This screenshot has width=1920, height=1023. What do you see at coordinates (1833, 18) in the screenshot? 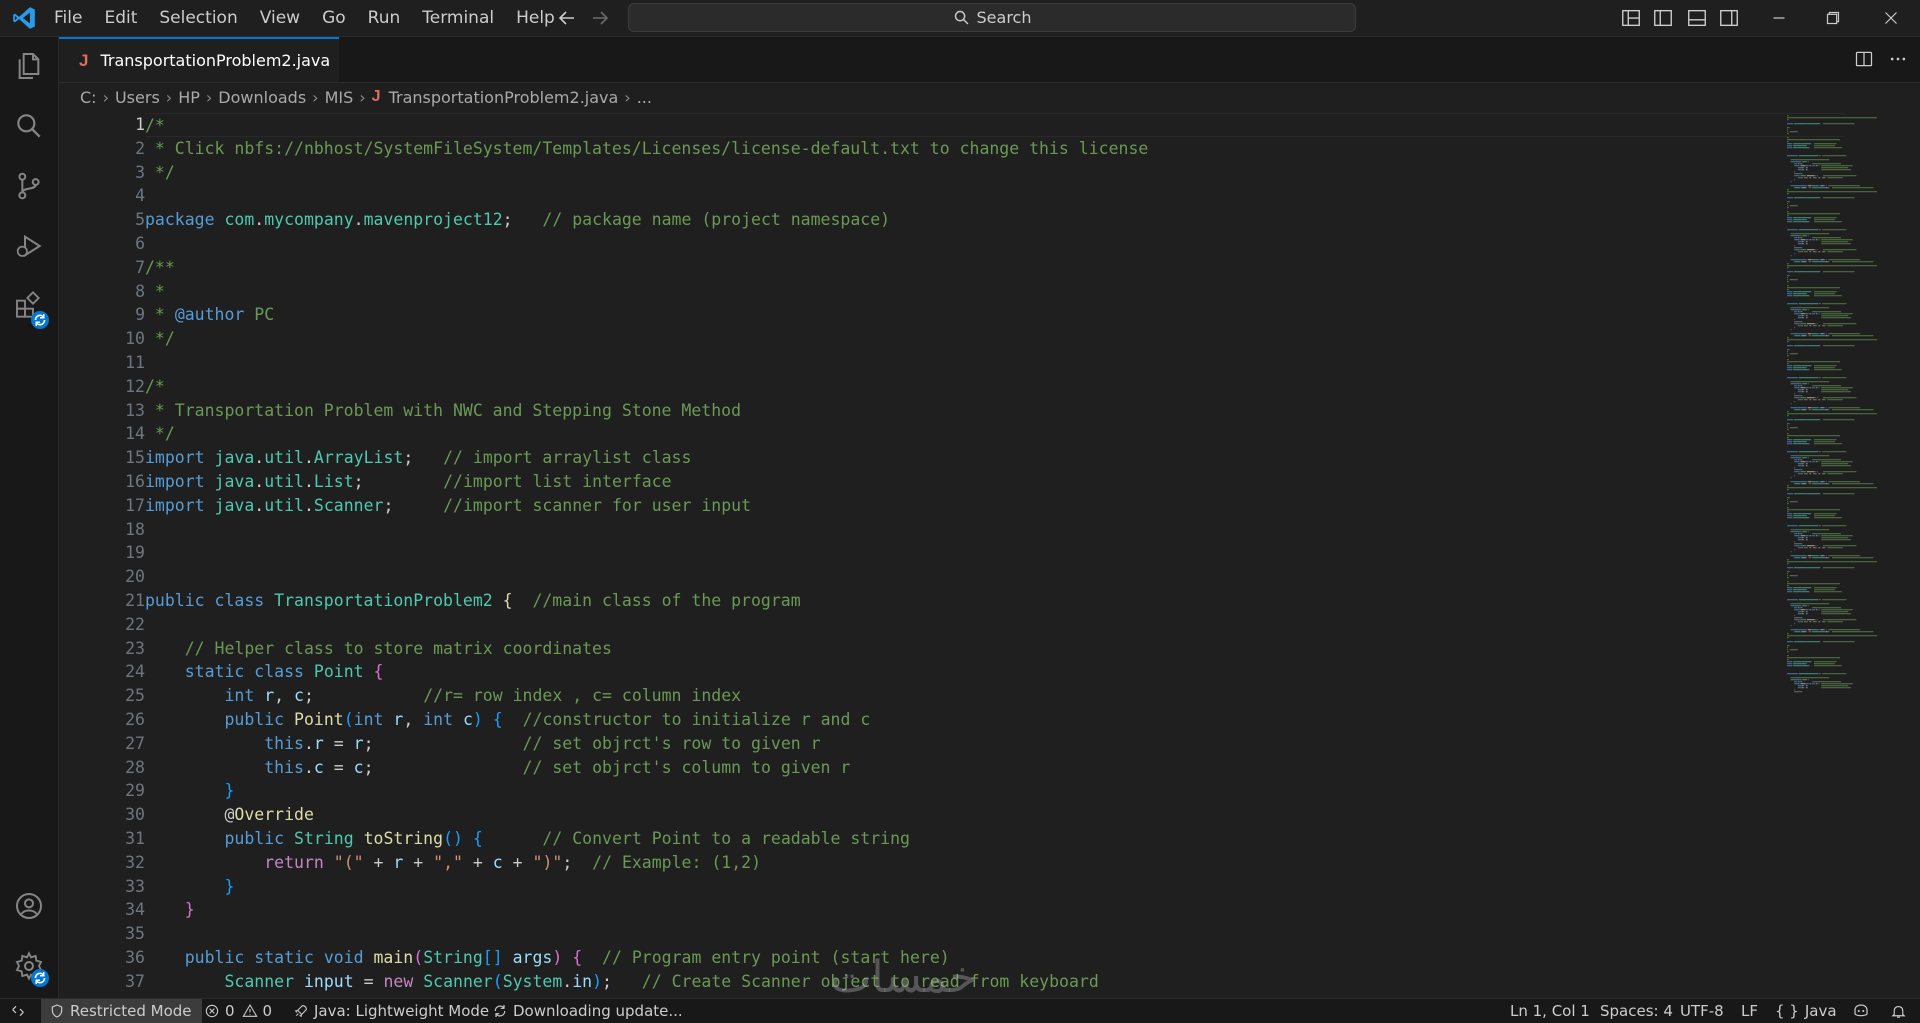
I see `restore-window-icon` at bounding box center [1833, 18].